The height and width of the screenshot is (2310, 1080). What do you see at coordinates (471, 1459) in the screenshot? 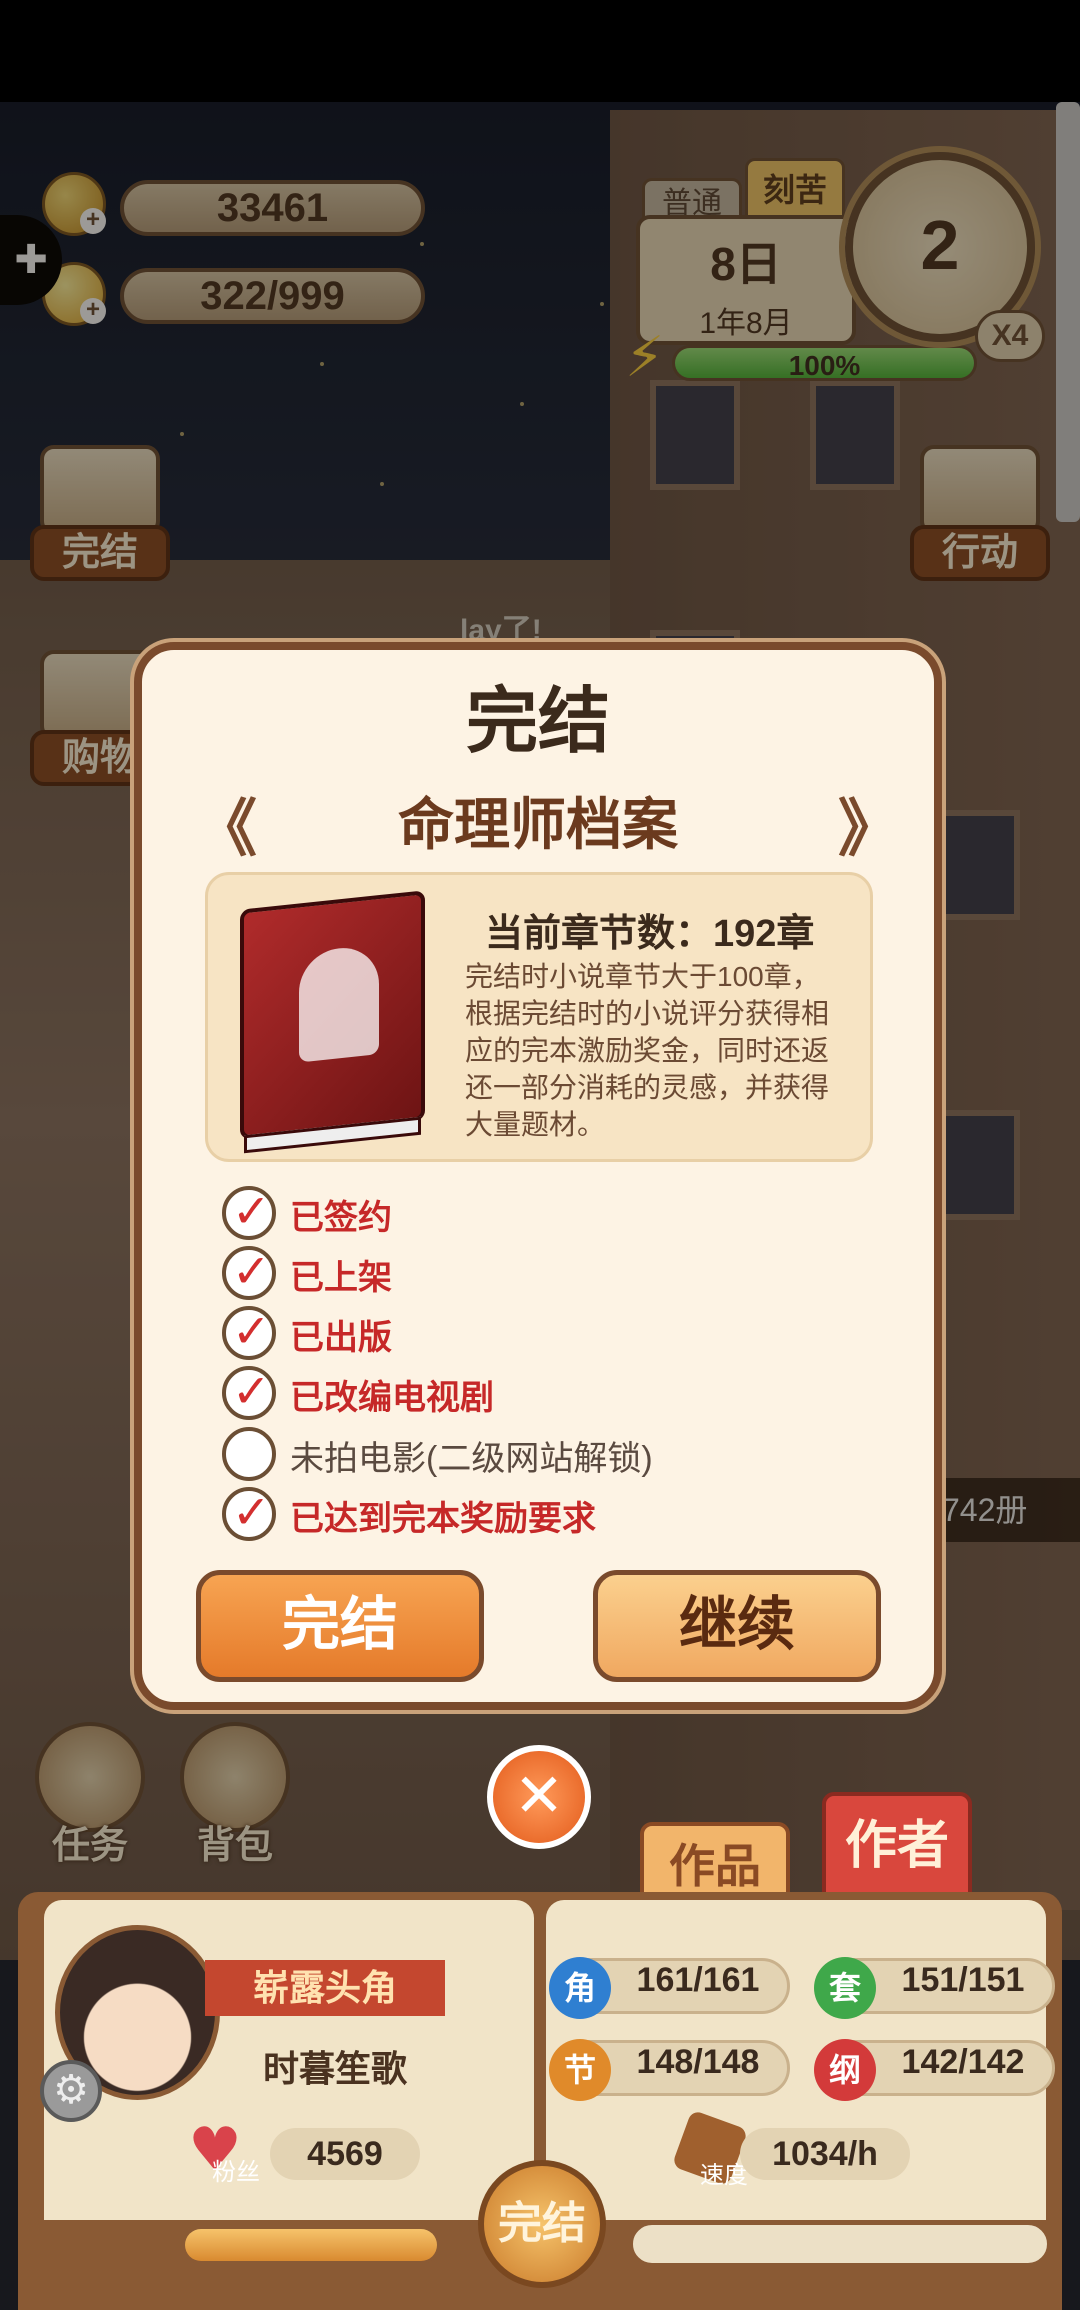
I see `check-label: 未拍电影(二级网站解锁)` at bounding box center [471, 1459].